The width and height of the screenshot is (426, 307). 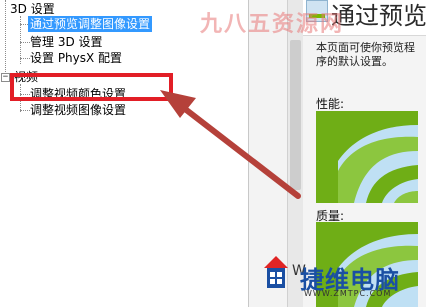 I want to click on watermark-text: 九八五资源网, so click(x=272, y=24).